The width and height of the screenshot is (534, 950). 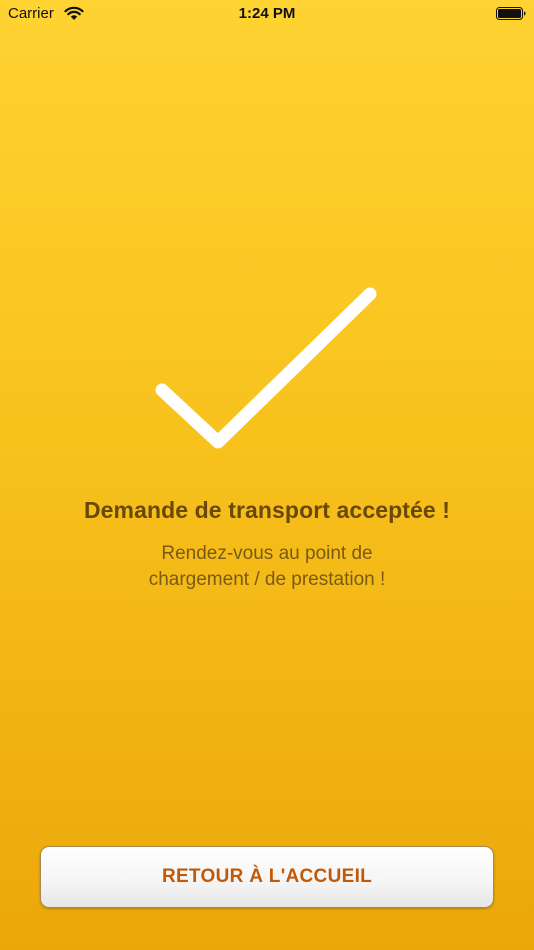 I want to click on return-home-button: RETOUR À L'ACCUEIL, so click(x=267, y=877).